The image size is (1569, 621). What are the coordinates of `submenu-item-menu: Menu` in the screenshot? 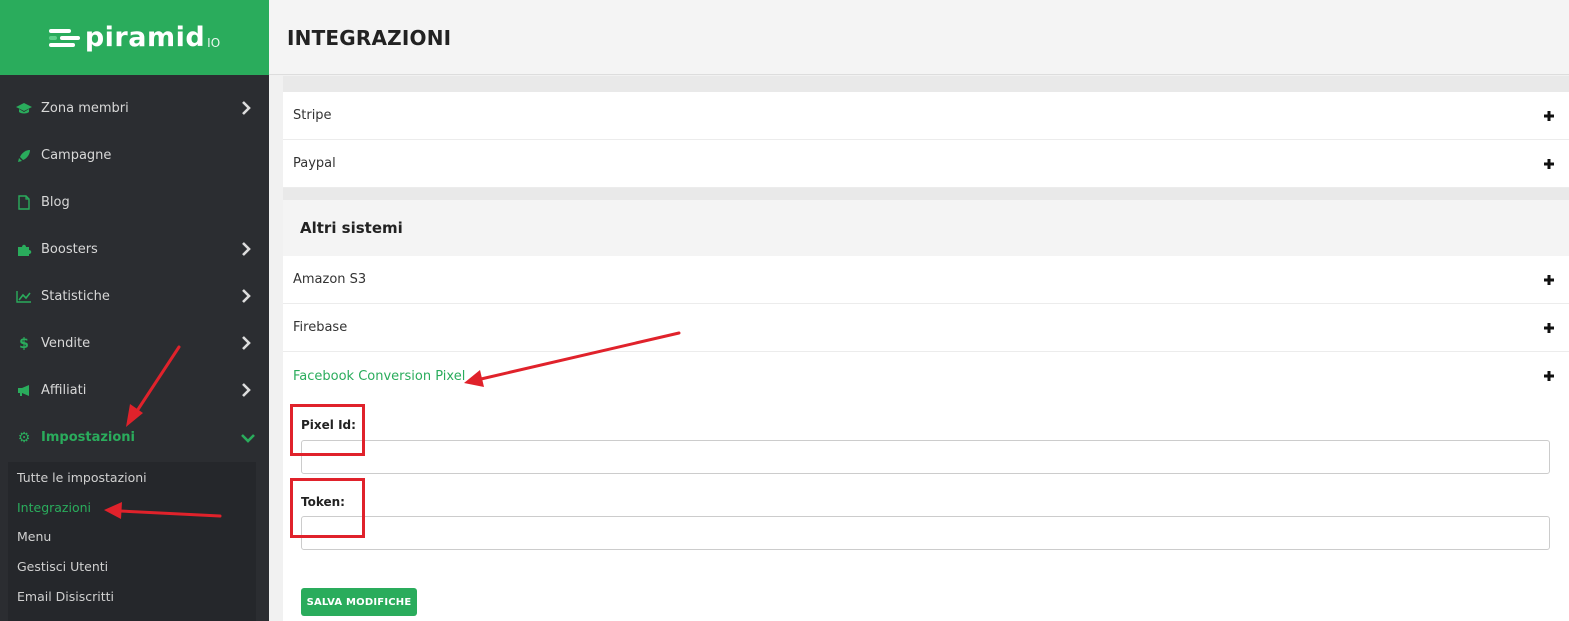 It's located at (34, 536).